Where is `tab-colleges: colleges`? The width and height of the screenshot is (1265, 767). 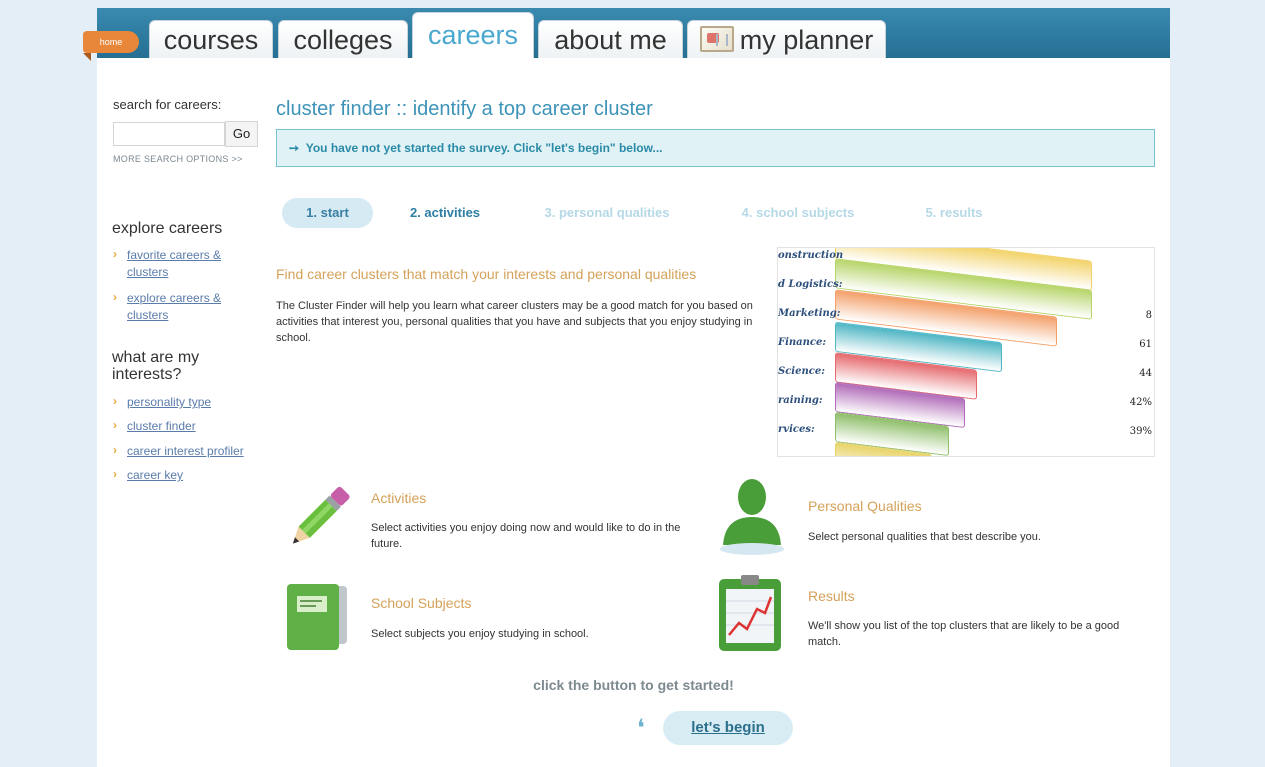
tab-colleges: colleges is located at coordinates (343, 39).